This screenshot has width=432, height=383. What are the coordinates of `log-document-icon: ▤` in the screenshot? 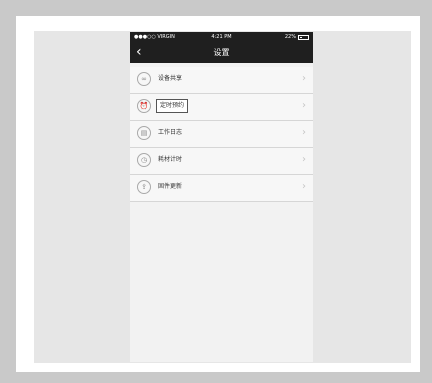 It's located at (144, 133).